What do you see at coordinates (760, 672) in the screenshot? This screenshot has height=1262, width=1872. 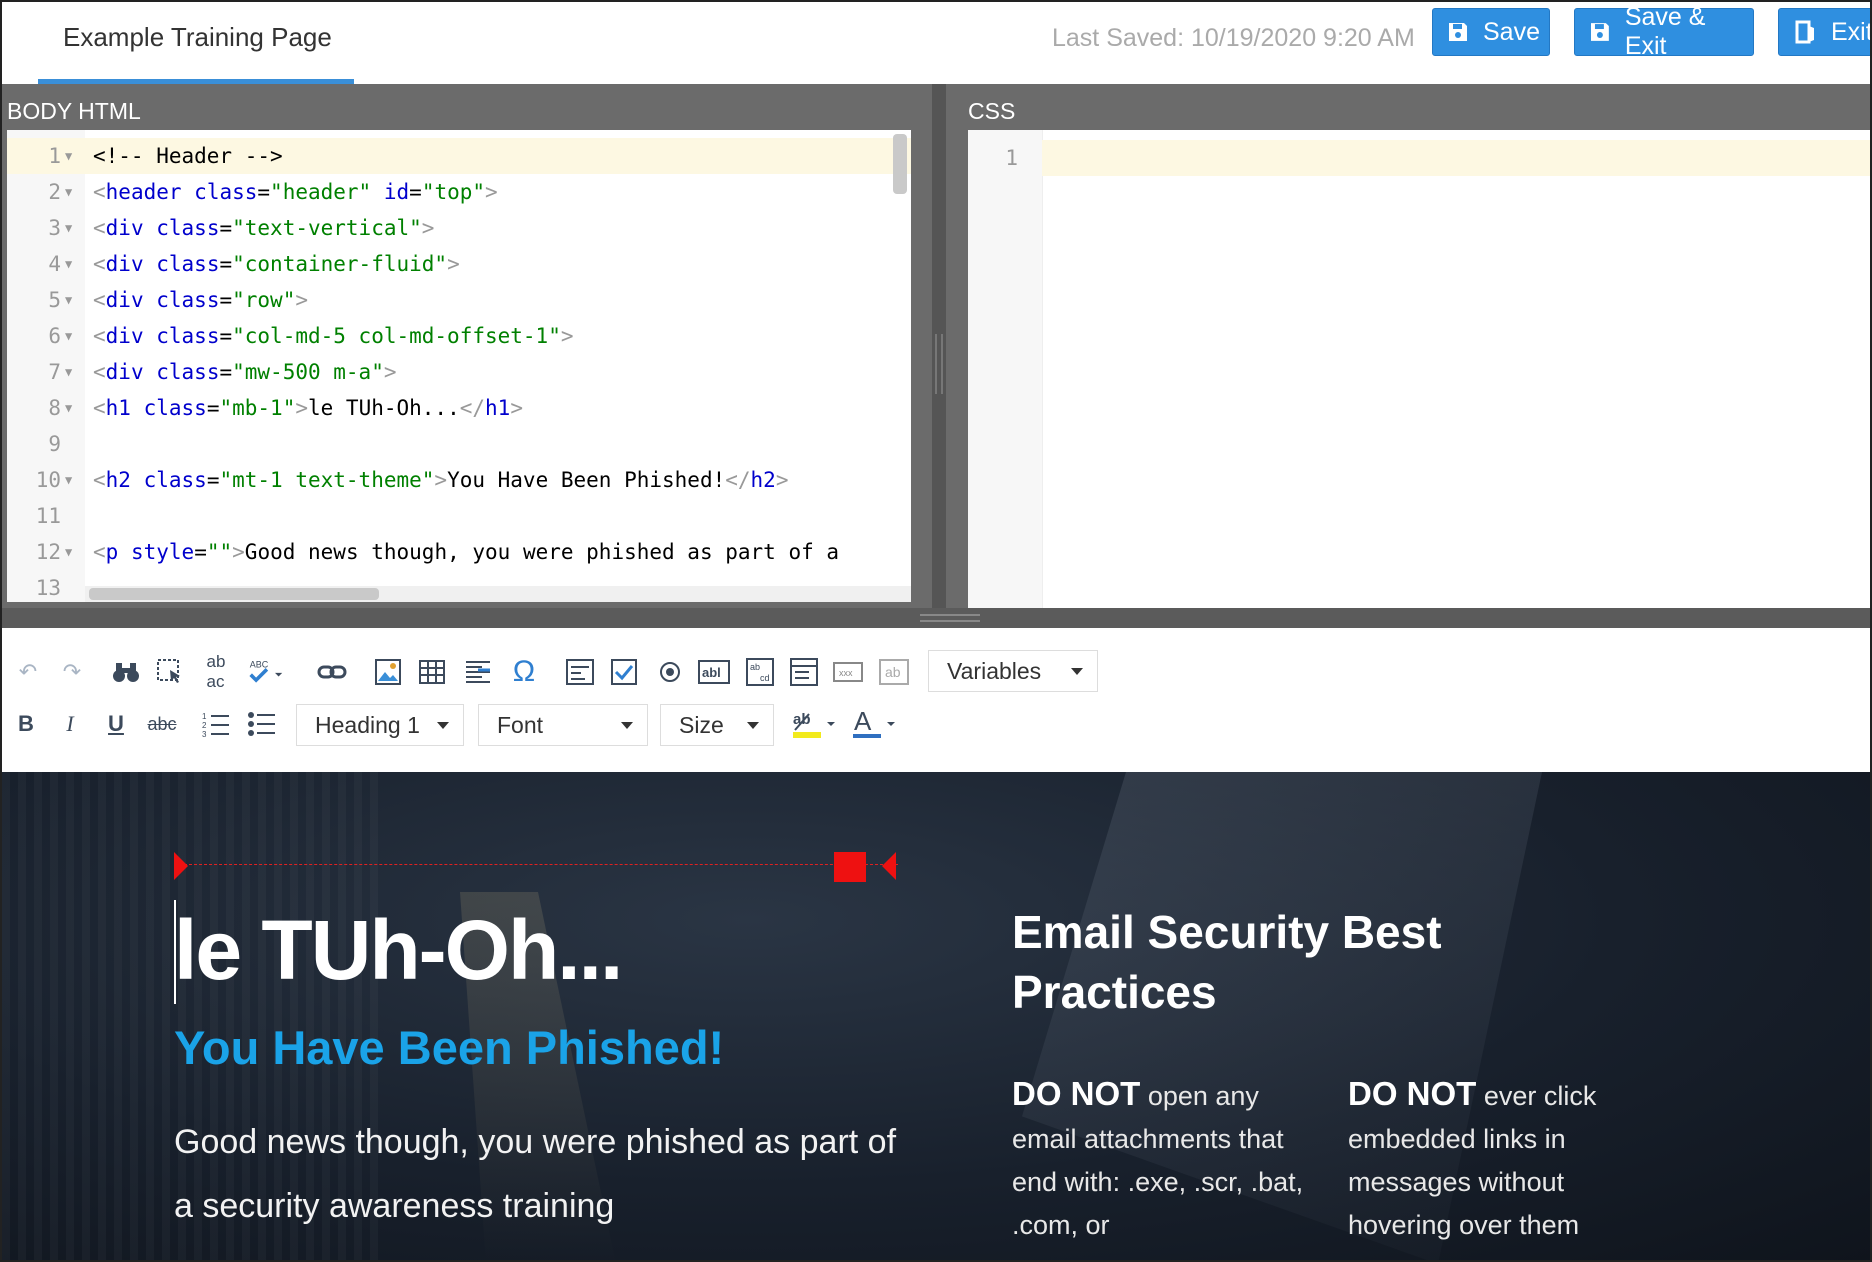 I see `textarea-icon: ab cd` at bounding box center [760, 672].